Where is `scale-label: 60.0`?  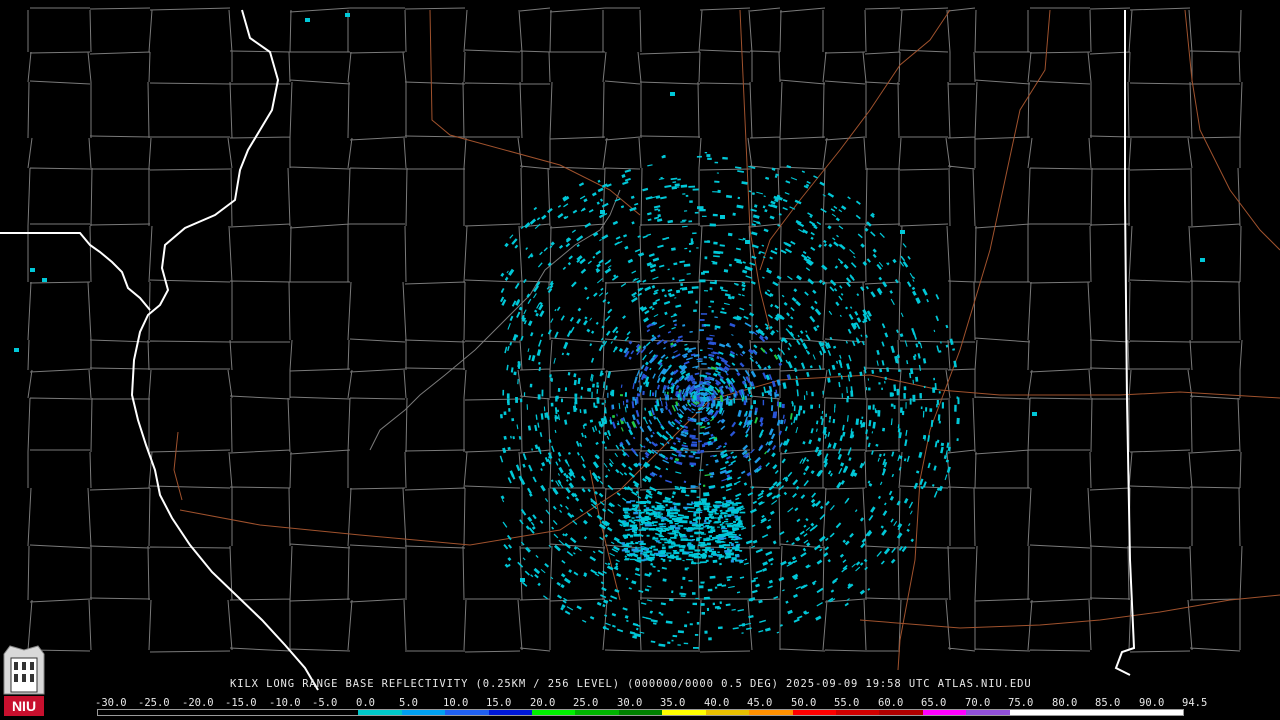 scale-label: 60.0 is located at coordinates (891, 703).